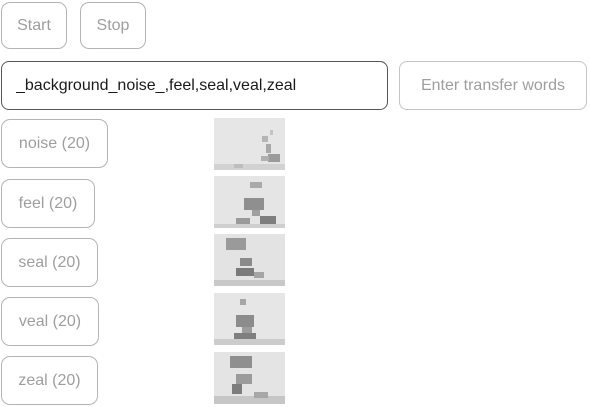  Describe the element at coordinates (249, 260) in the screenshot. I see `spectrogram-seal` at that location.